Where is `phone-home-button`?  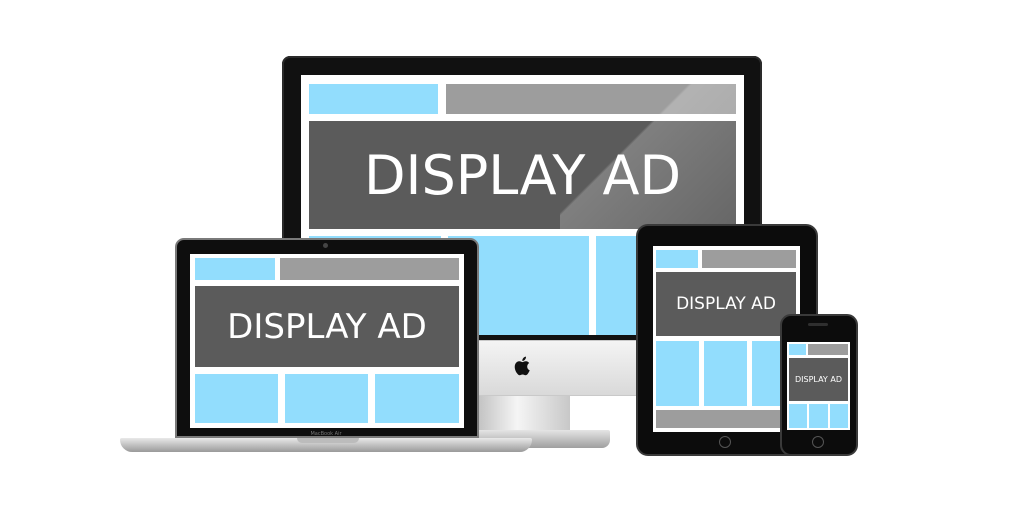
phone-home-button is located at coordinates (818, 442).